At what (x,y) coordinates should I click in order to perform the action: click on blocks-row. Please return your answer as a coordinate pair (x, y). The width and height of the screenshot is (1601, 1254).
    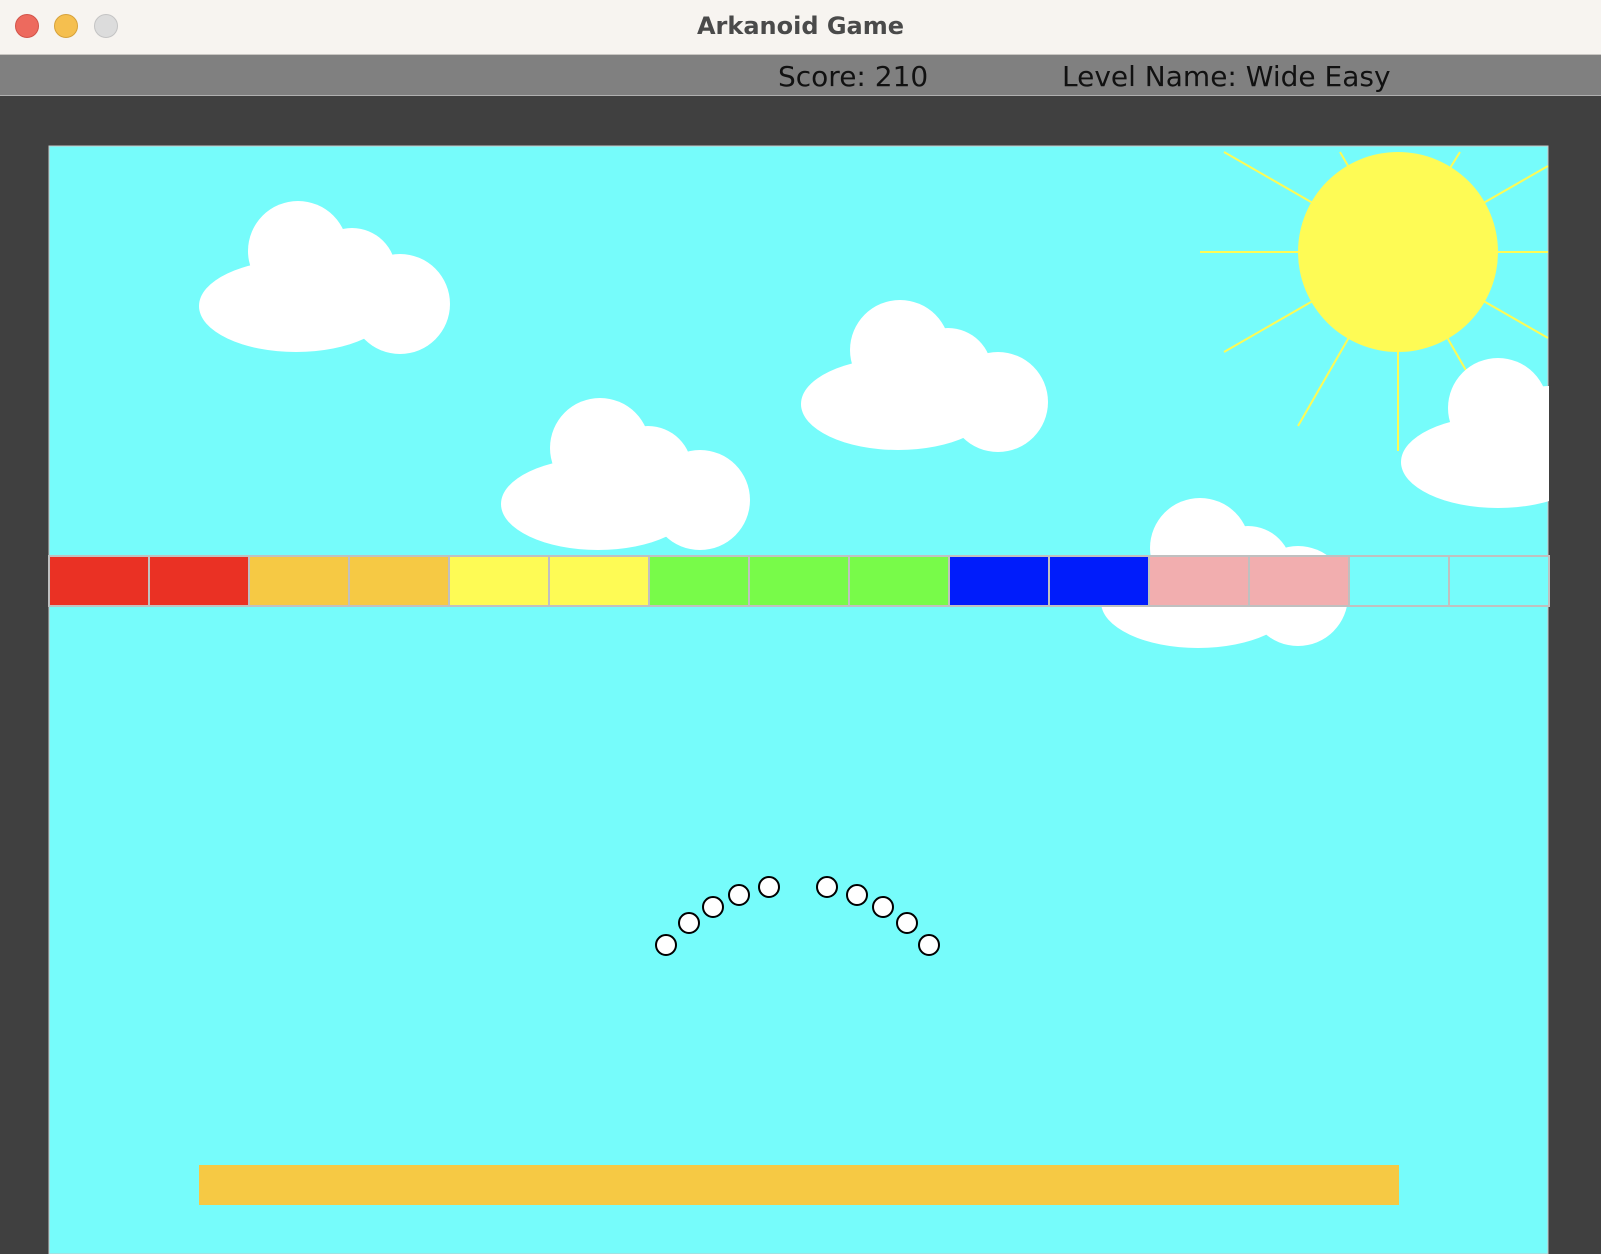
    Looking at the image, I should click on (799, 581).